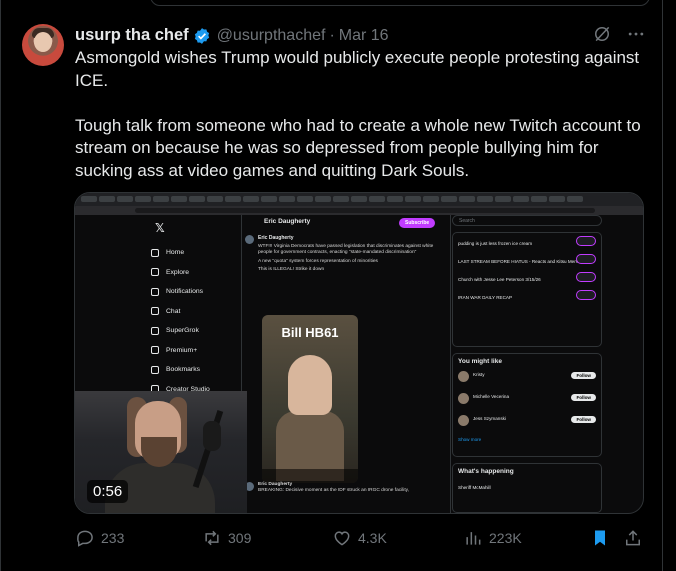 The width and height of the screenshot is (676, 571). What do you see at coordinates (201, 273) in the screenshot?
I see `nav-item: Explore` at bounding box center [201, 273].